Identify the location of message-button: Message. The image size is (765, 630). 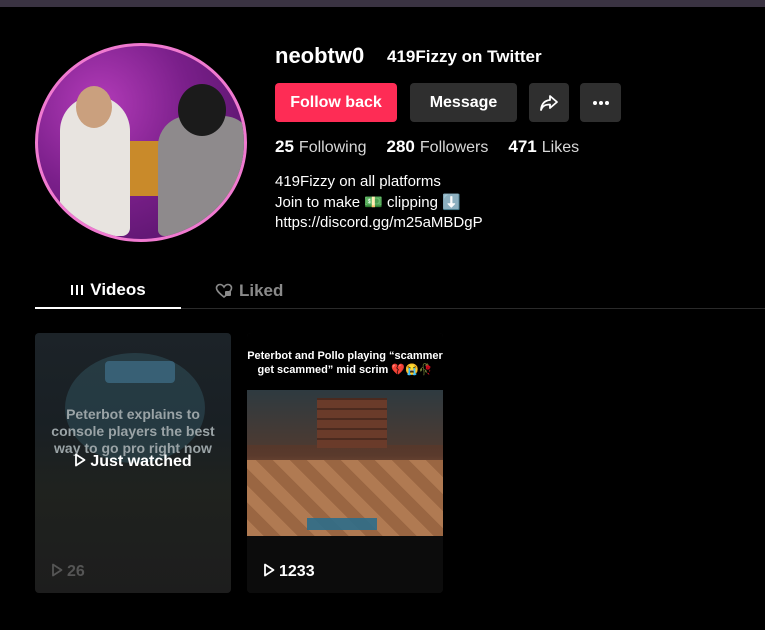
(463, 102).